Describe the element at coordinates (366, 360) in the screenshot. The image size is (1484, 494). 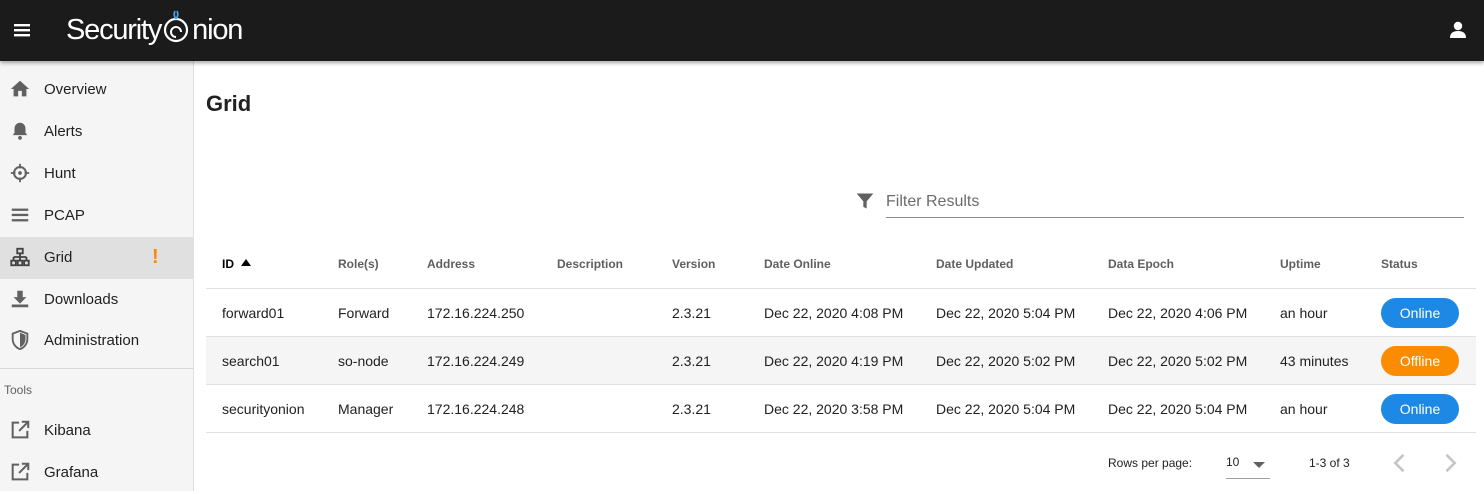
I see `cell-role: so-node` at that location.